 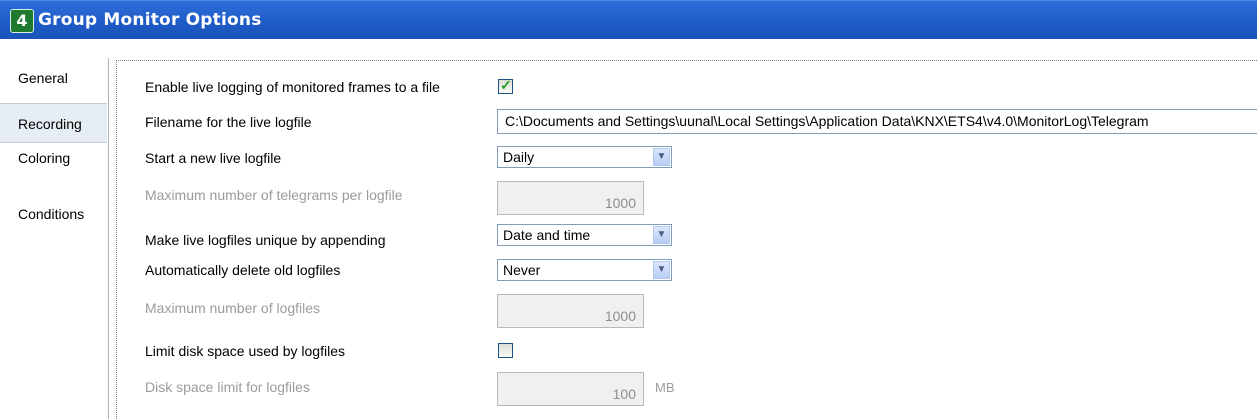 What do you see at coordinates (54, 238) in the screenshot?
I see `options-sidebar: General Recording Coloring Conditions` at bounding box center [54, 238].